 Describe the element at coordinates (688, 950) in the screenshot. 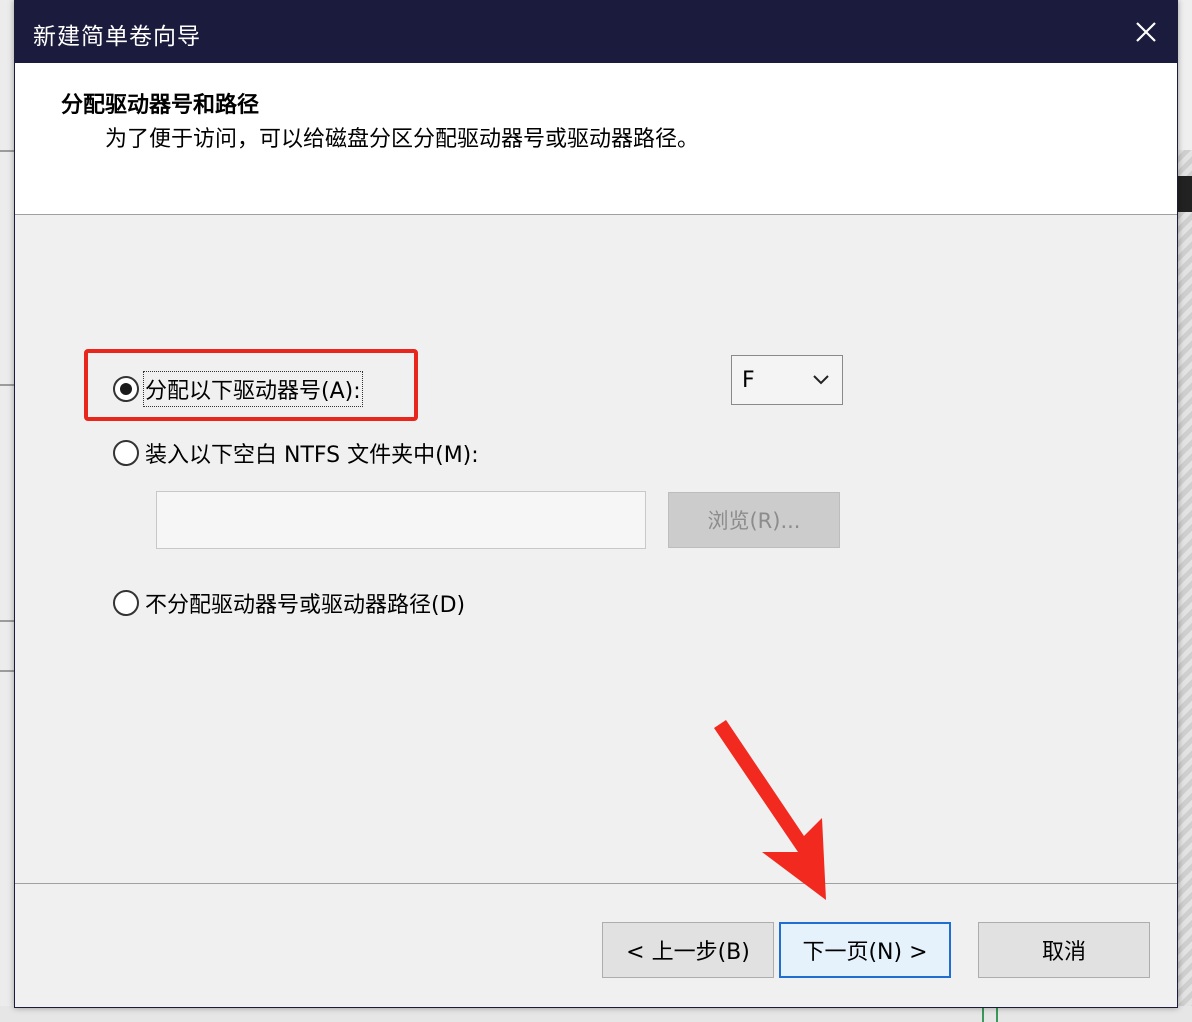

I see `back-button: < 上一步(B)` at that location.